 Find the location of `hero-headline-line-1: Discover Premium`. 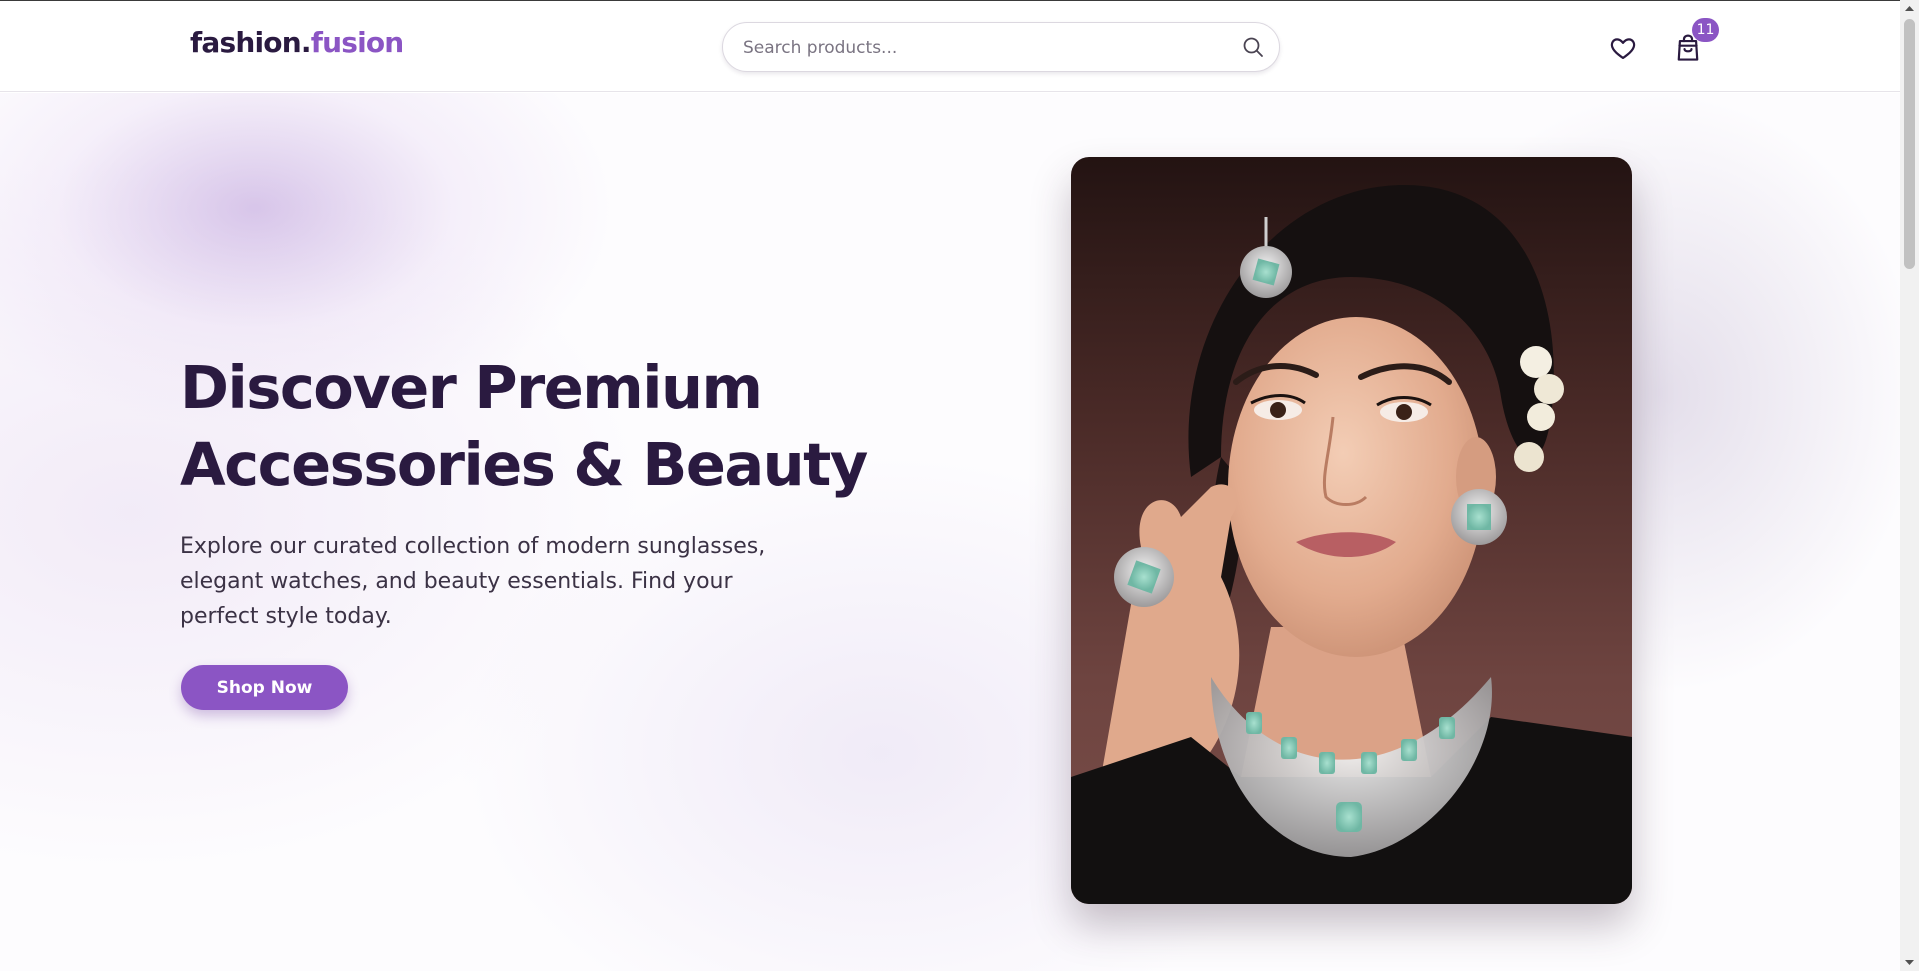

hero-headline-line-1: Discover Premium is located at coordinates (471, 387).